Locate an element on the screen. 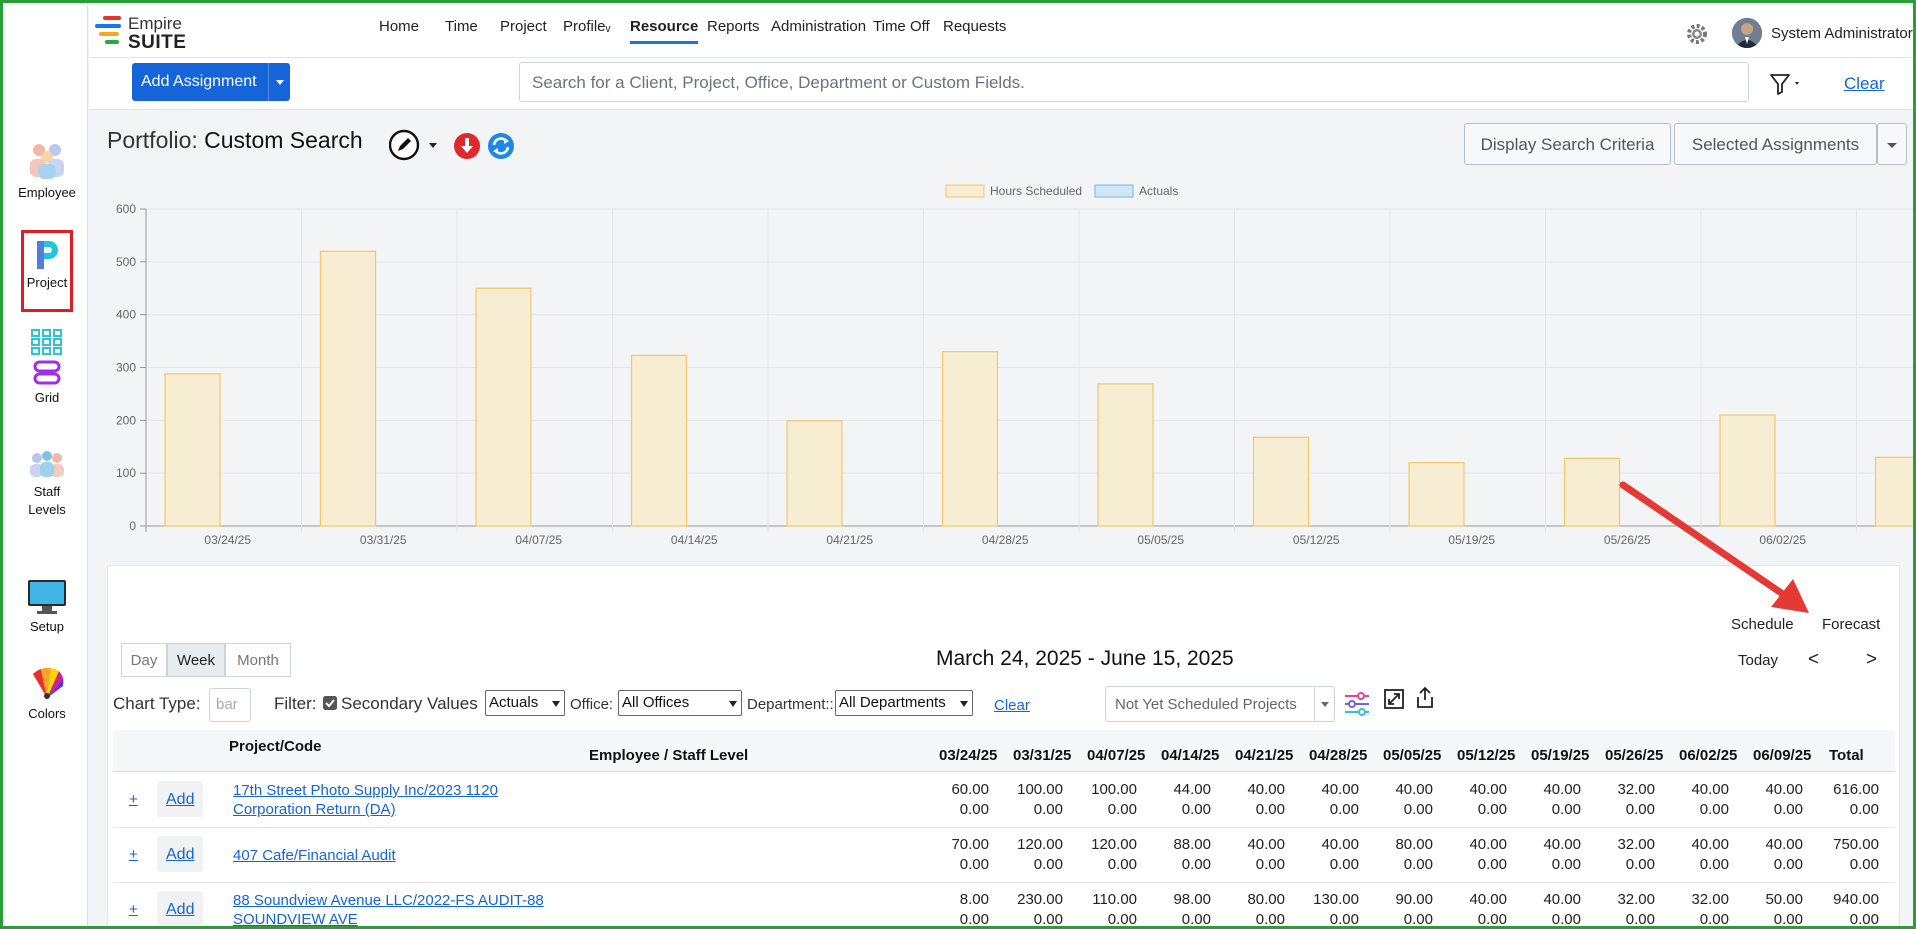 The image size is (1916, 929). x-tick-label: 04/28/25 is located at coordinates (1005, 540).